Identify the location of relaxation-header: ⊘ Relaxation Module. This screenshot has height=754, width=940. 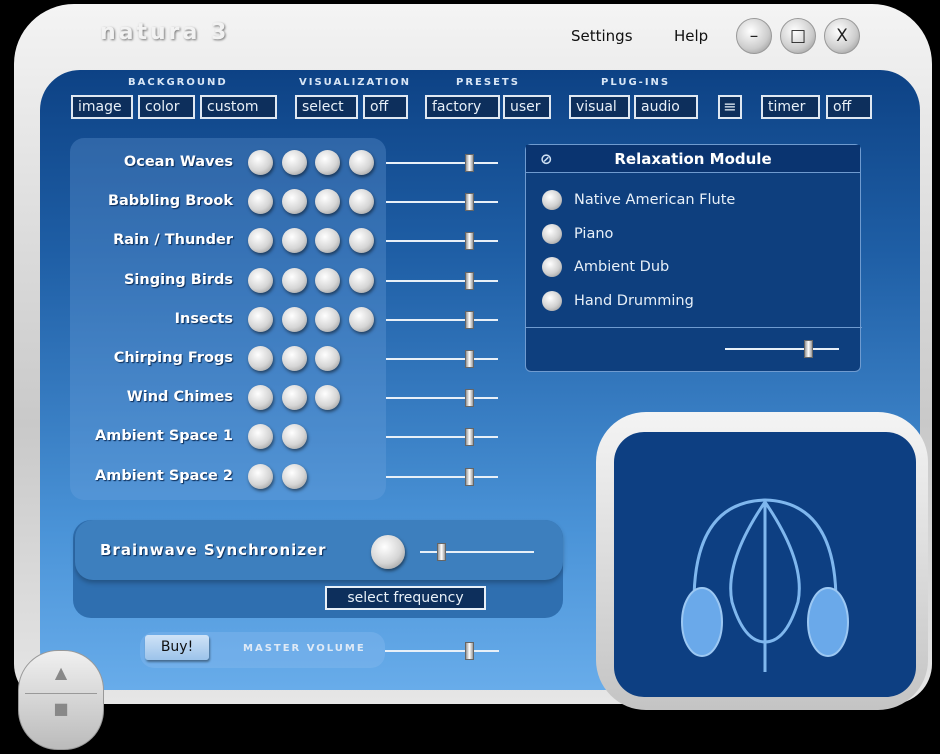
(693, 159).